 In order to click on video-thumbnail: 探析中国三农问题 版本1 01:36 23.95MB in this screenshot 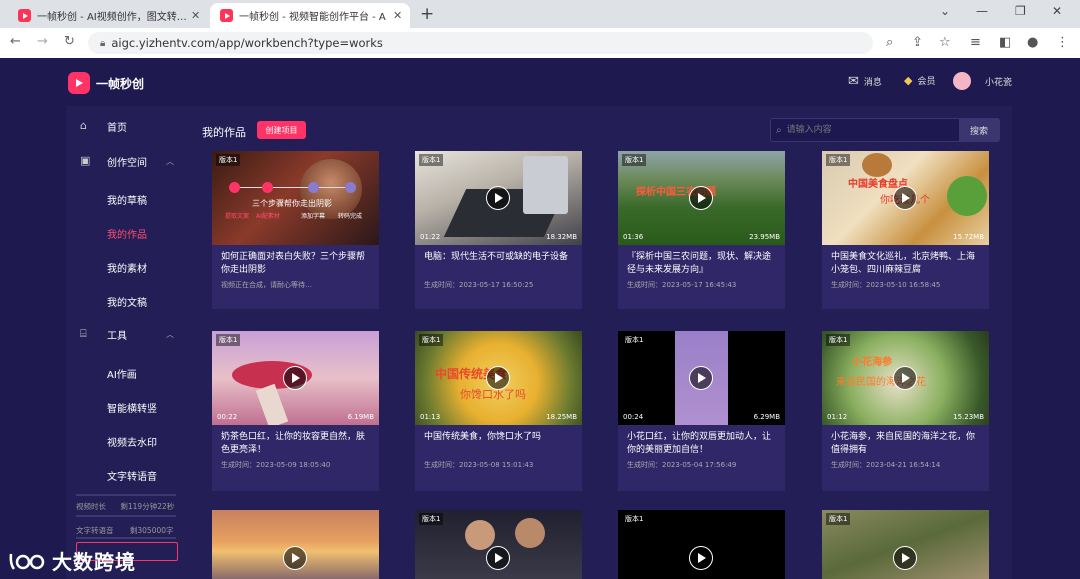, I will do `click(701, 198)`.